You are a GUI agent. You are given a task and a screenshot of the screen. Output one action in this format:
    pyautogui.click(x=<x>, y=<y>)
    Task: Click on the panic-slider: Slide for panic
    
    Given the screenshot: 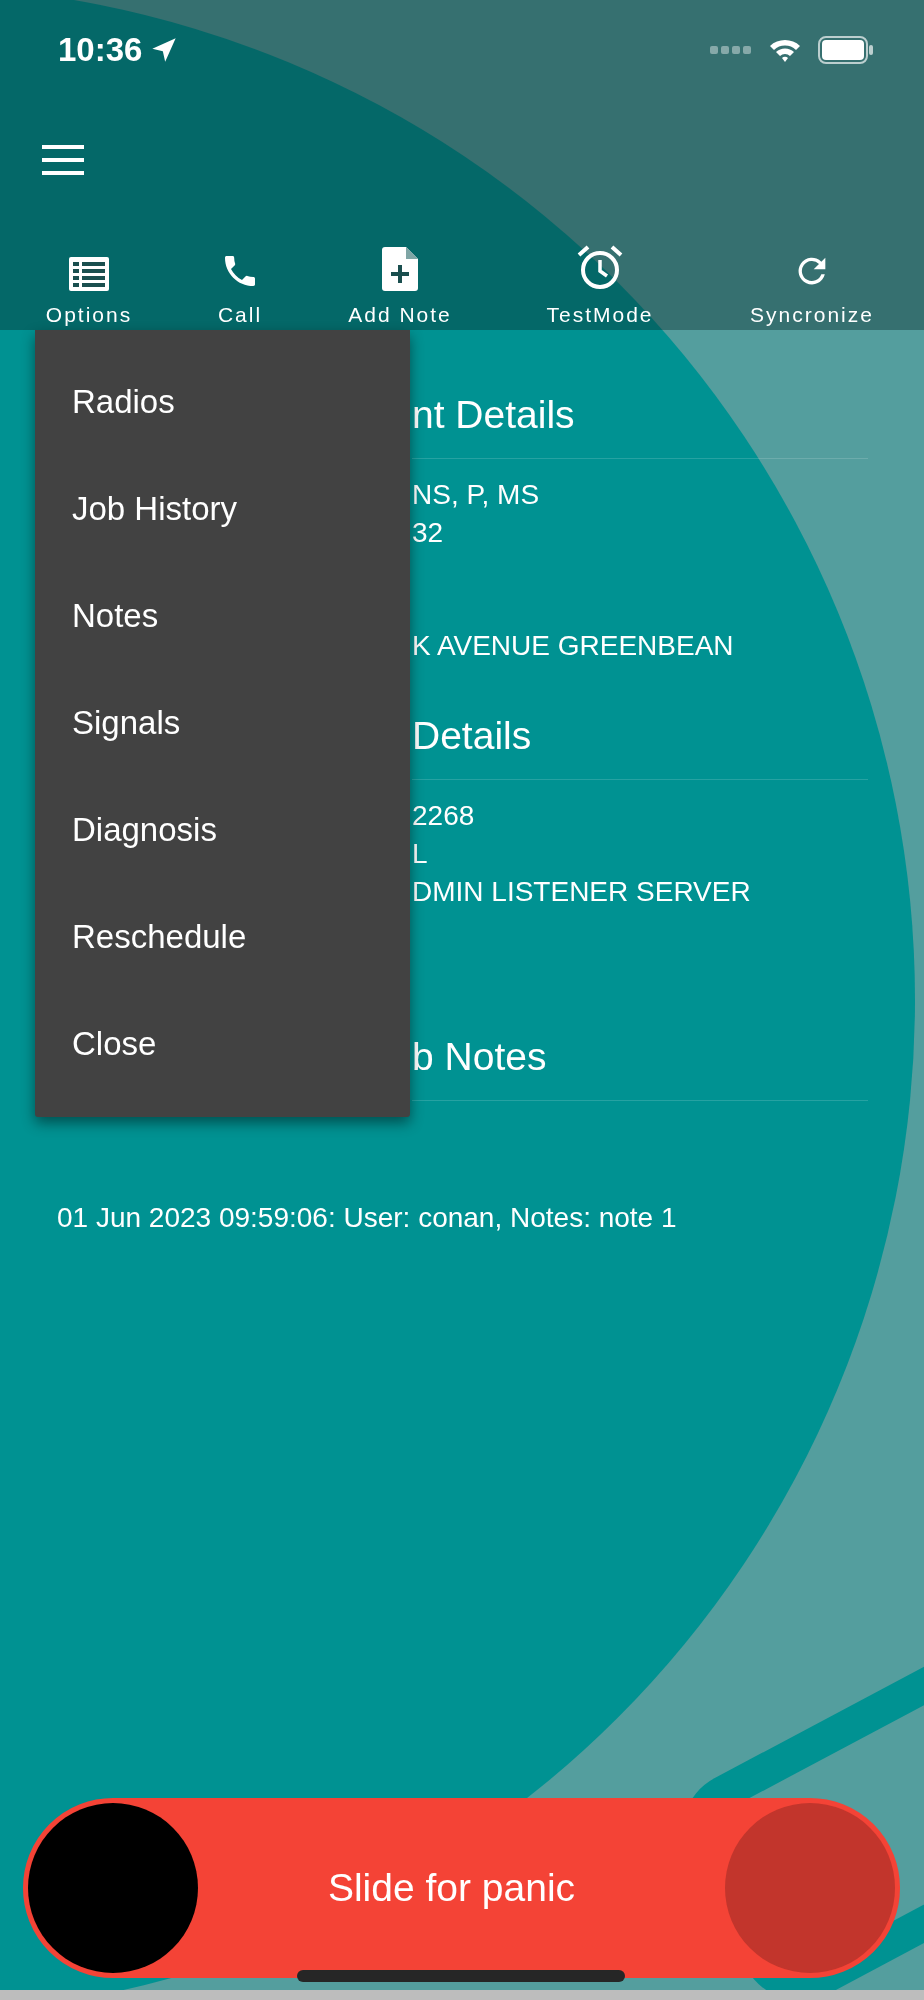 What is the action you would take?
    pyautogui.click(x=461, y=1888)
    